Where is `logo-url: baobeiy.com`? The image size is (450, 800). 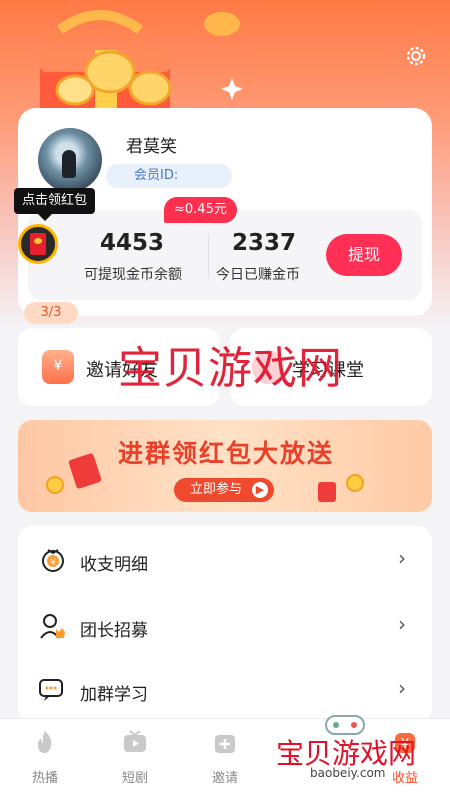 logo-url: baobeiy.com is located at coordinates (348, 773).